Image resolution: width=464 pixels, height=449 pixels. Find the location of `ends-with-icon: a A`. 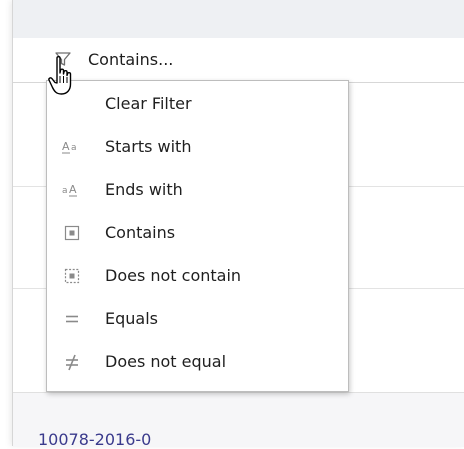

ends-with-icon: a A is located at coordinates (72, 190).